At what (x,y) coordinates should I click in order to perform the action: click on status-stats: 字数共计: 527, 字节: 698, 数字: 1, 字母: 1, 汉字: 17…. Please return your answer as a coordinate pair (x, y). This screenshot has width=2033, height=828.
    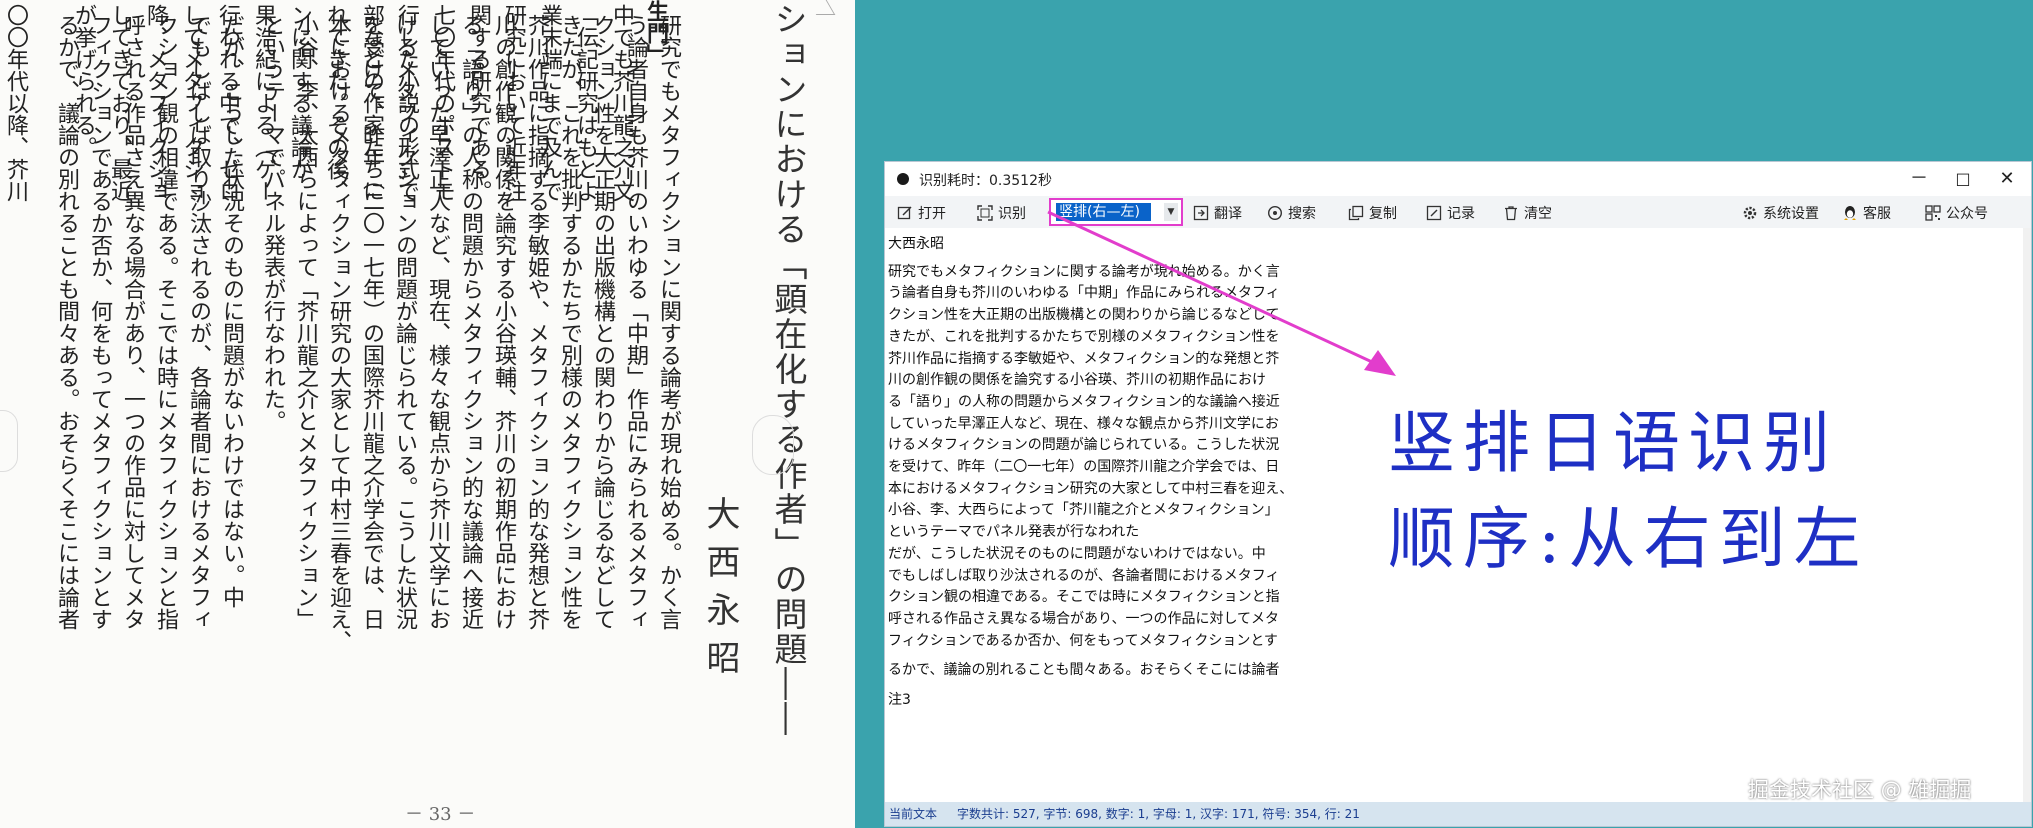
    Looking at the image, I should click on (1158, 814).